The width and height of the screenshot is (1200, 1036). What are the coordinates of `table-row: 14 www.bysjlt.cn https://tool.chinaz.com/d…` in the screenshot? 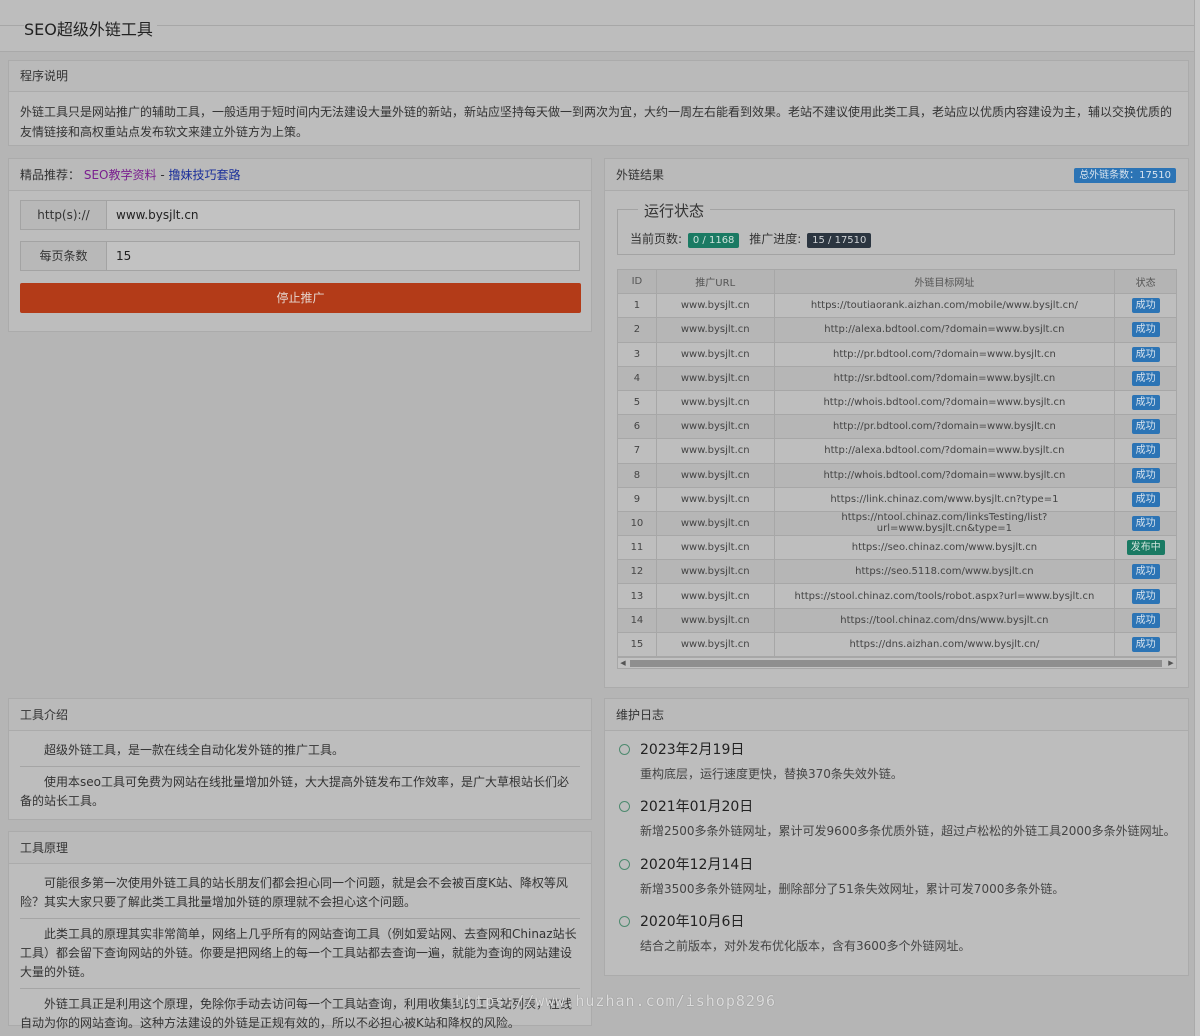 It's located at (897, 620).